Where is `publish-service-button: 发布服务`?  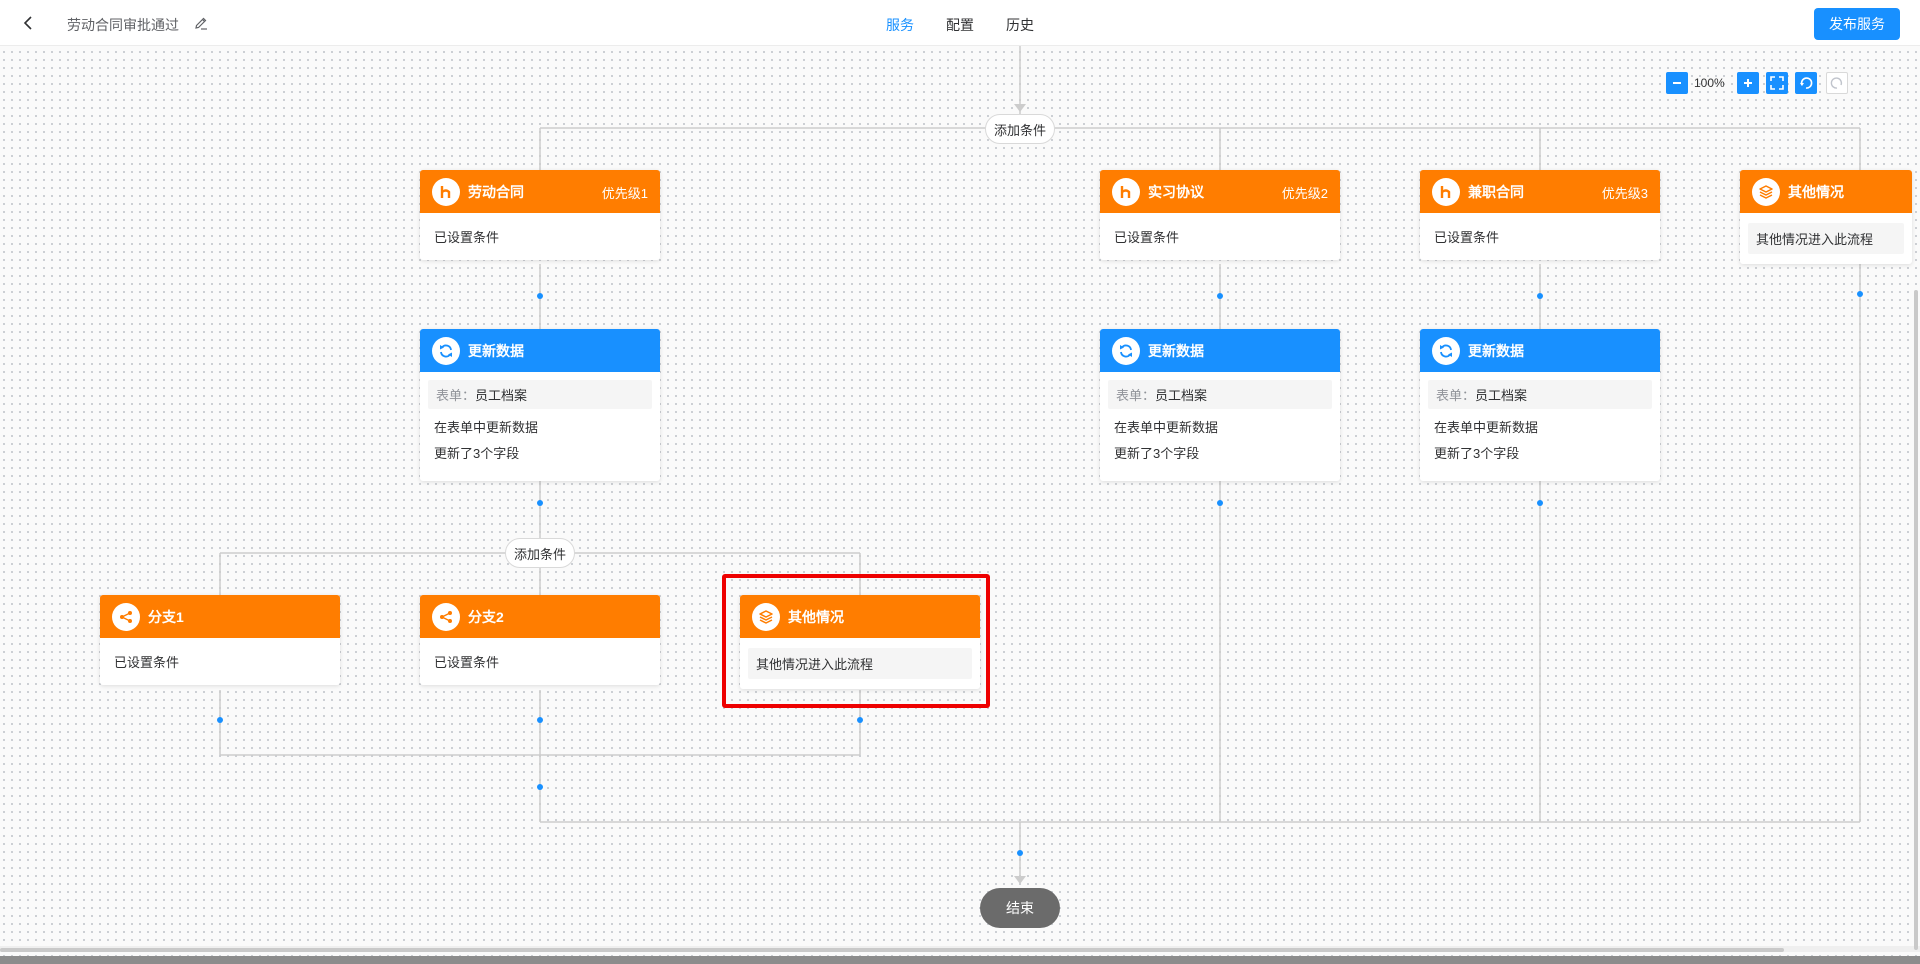 publish-service-button: 发布服务 is located at coordinates (1857, 24).